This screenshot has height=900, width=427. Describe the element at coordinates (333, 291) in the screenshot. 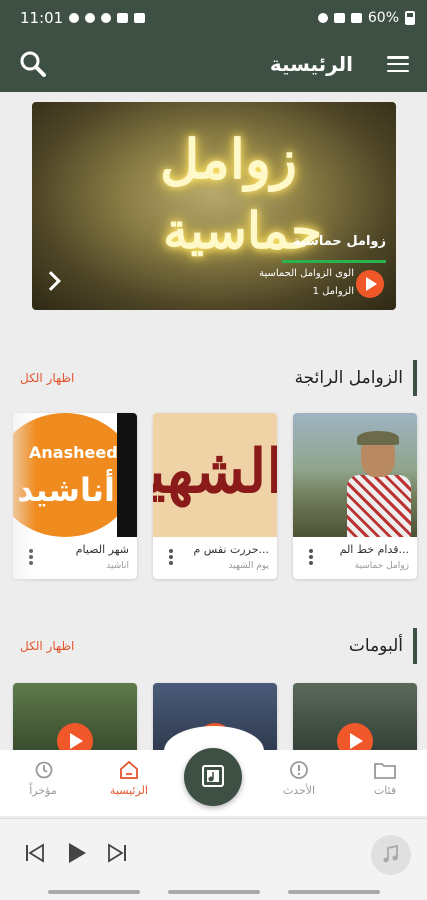

I see `banner-count: 1 الزوامل` at that location.